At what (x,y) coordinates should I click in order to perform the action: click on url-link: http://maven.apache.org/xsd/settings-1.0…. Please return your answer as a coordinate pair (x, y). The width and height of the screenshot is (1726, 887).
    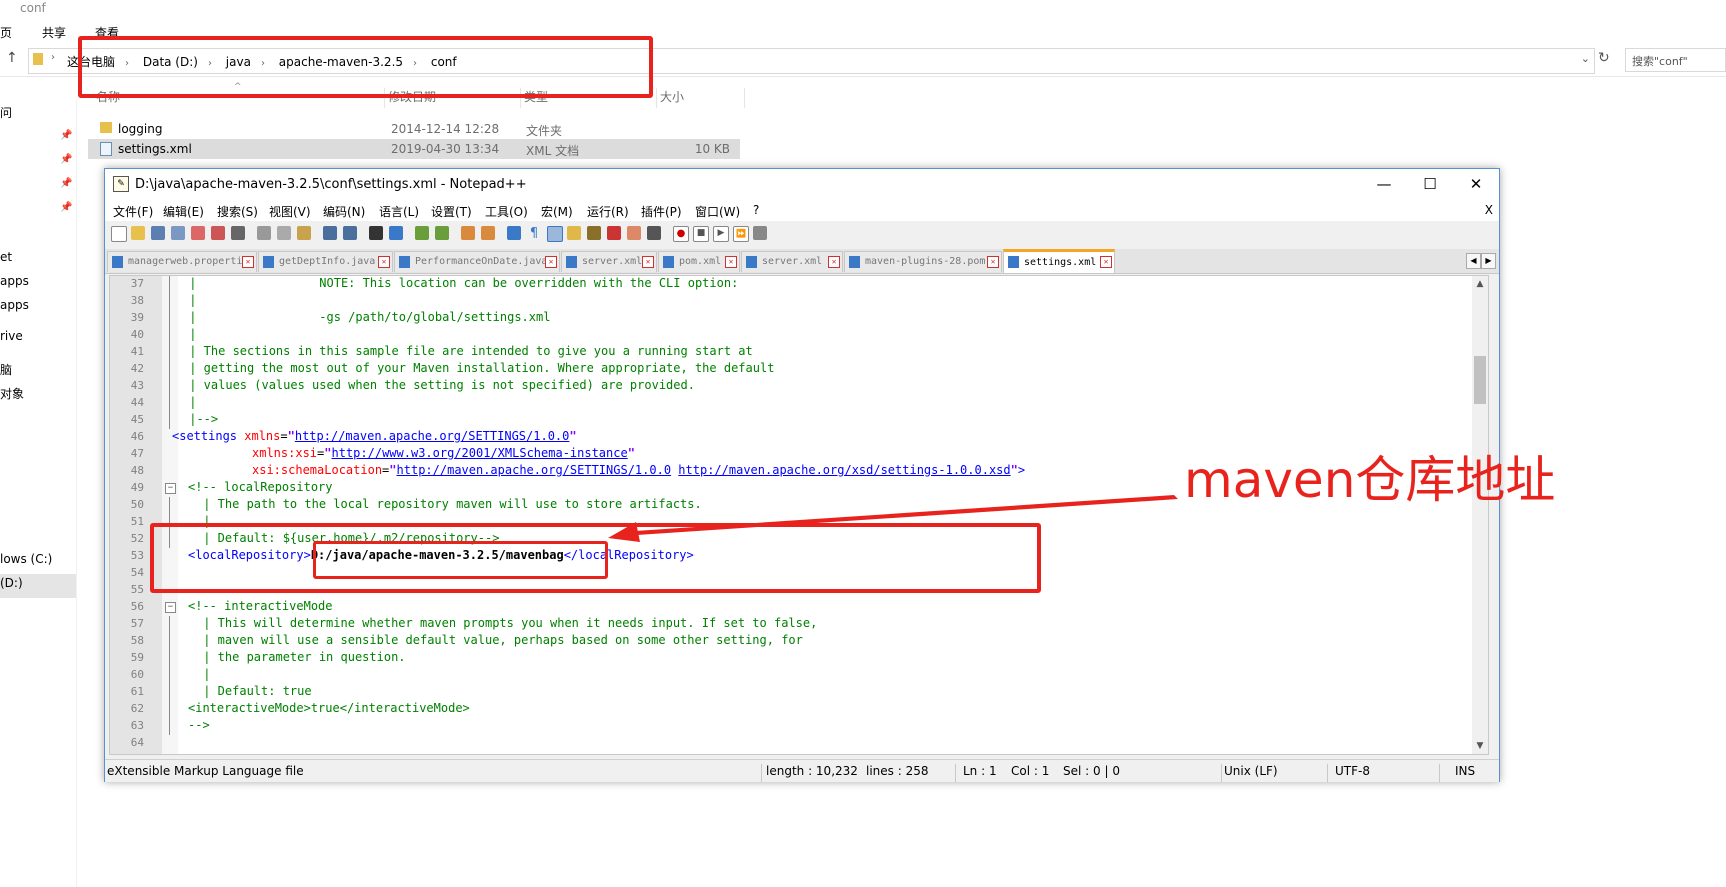
    Looking at the image, I should click on (844, 470).